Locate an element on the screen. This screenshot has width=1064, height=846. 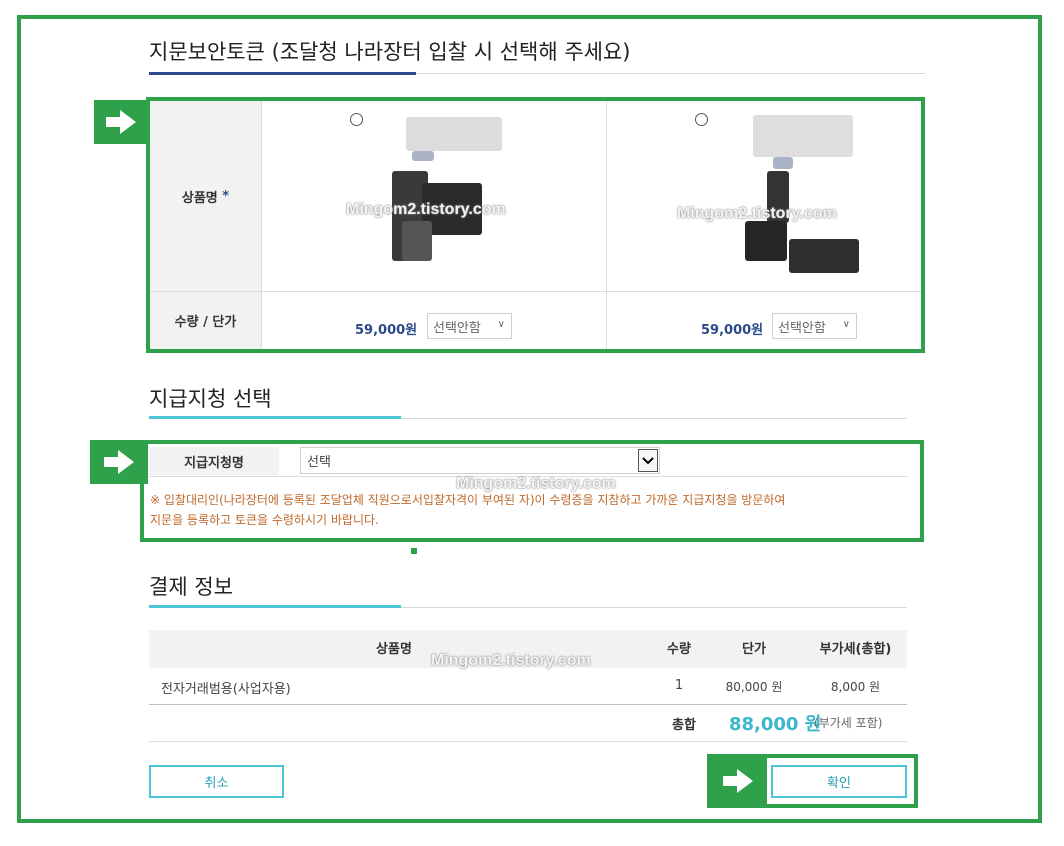
product-2-image is located at coordinates (827, 193).